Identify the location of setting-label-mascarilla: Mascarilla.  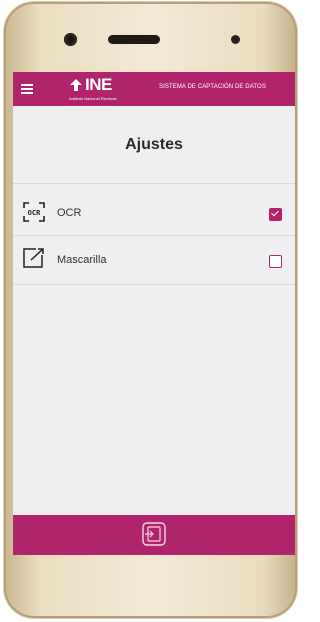
(82, 260).